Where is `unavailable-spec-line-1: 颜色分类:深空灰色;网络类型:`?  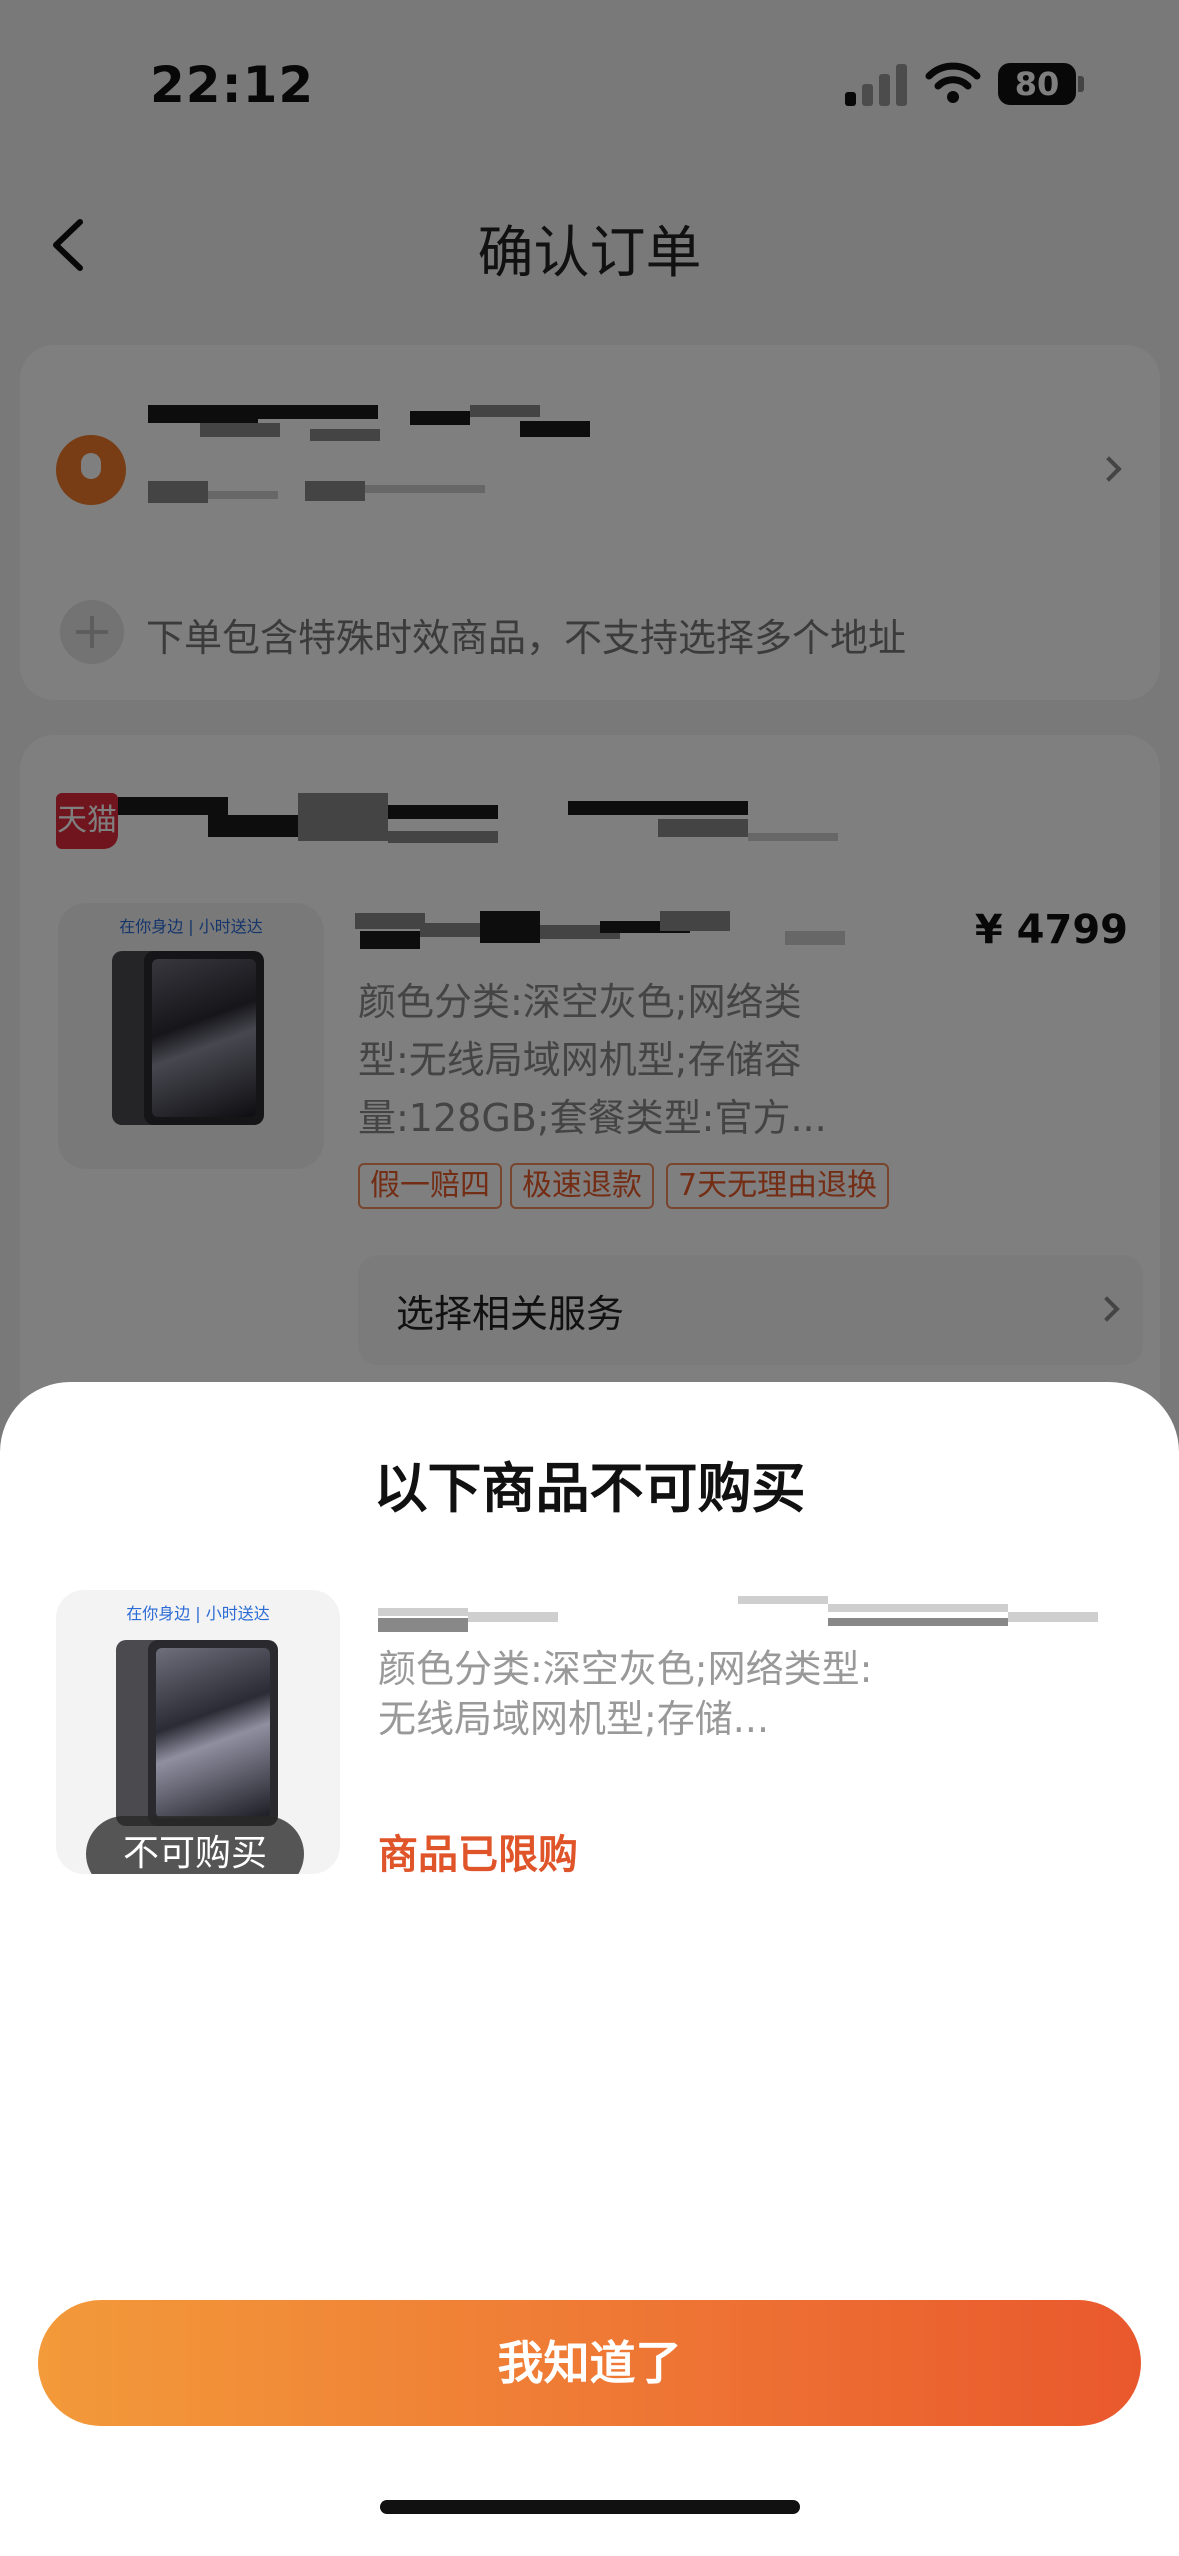 unavailable-spec-line-1: 颜色分类:深空灰色;网络类型: is located at coordinates (625, 1669).